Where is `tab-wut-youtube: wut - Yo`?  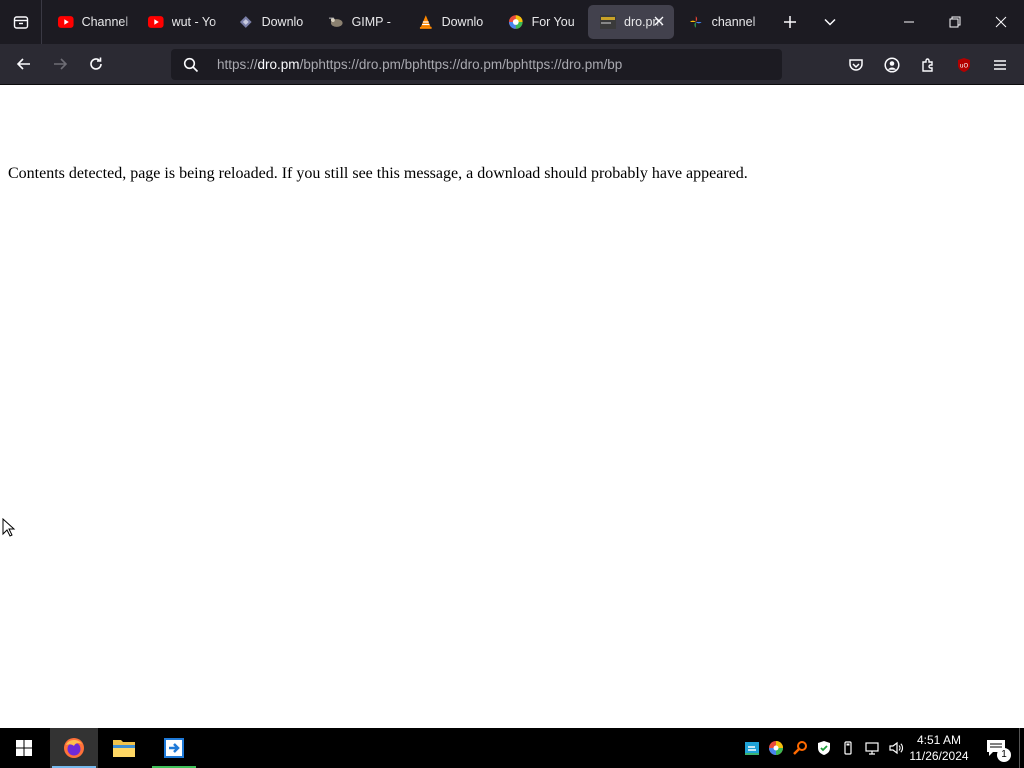 tab-wut-youtube: wut - Yo is located at coordinates (181, 22).